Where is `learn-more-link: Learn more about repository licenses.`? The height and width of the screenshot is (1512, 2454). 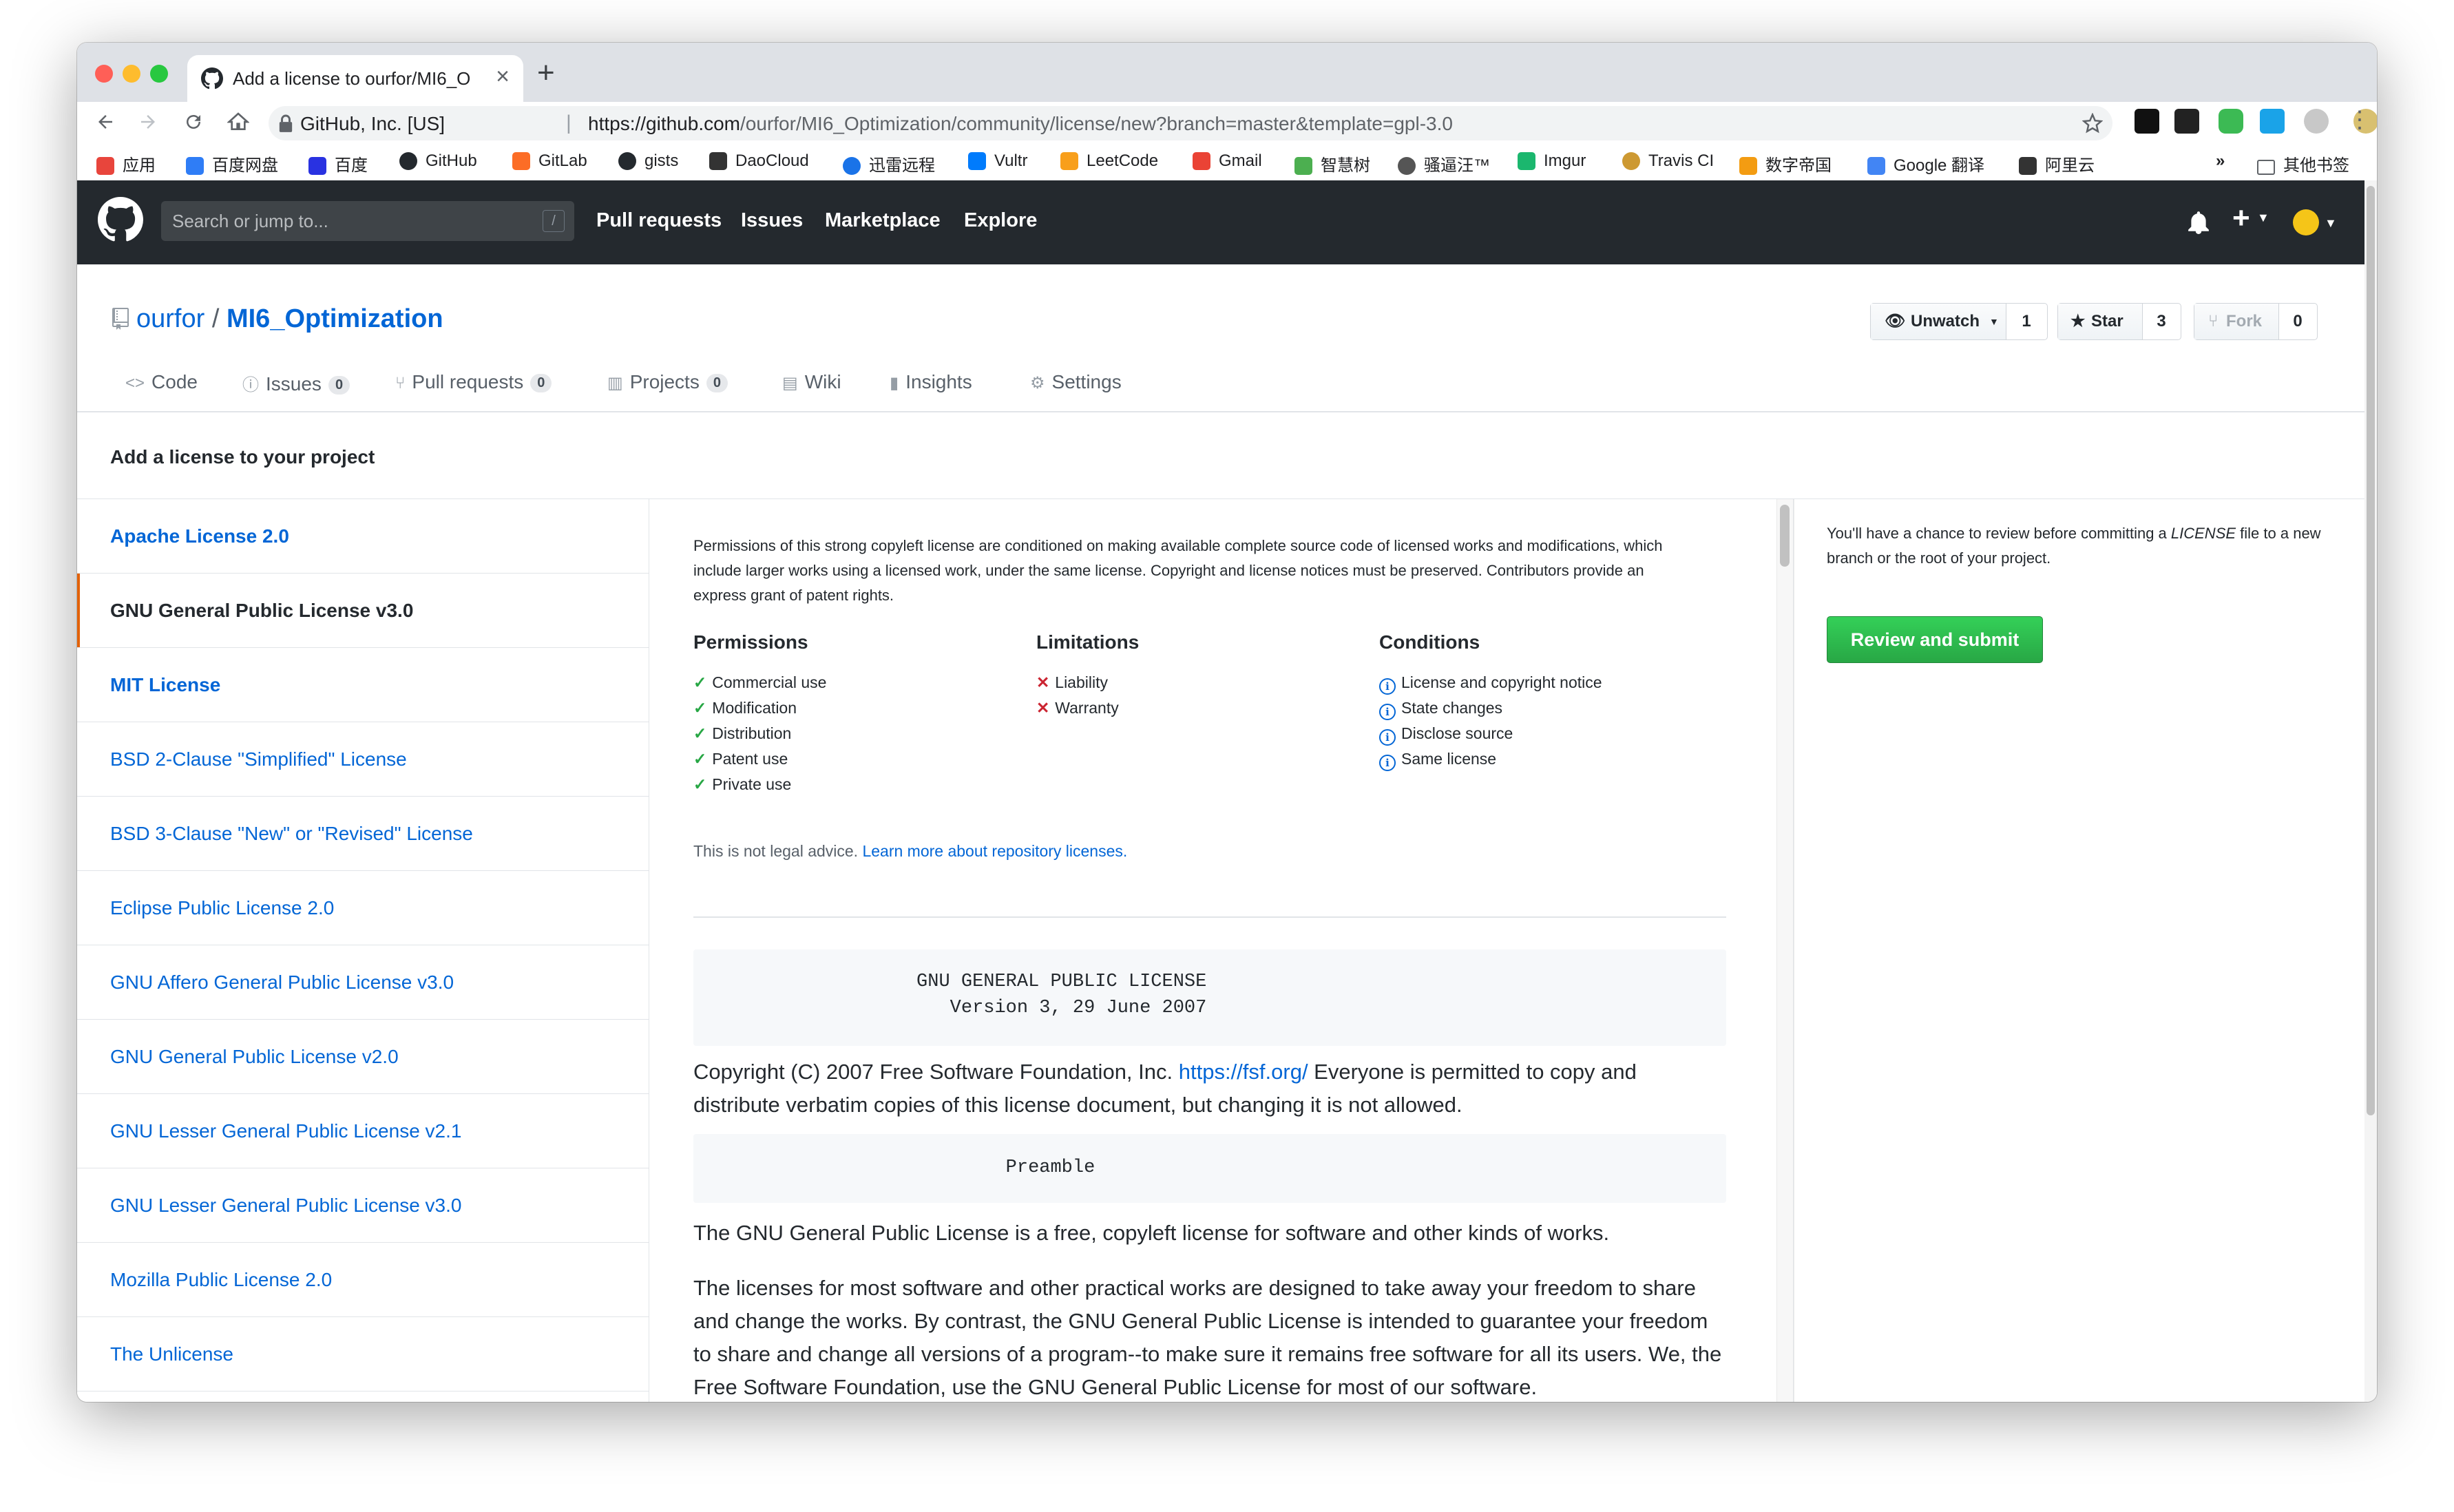
learn-more-link: Learn more about repository licenses. is located at coordinates (994, 851).